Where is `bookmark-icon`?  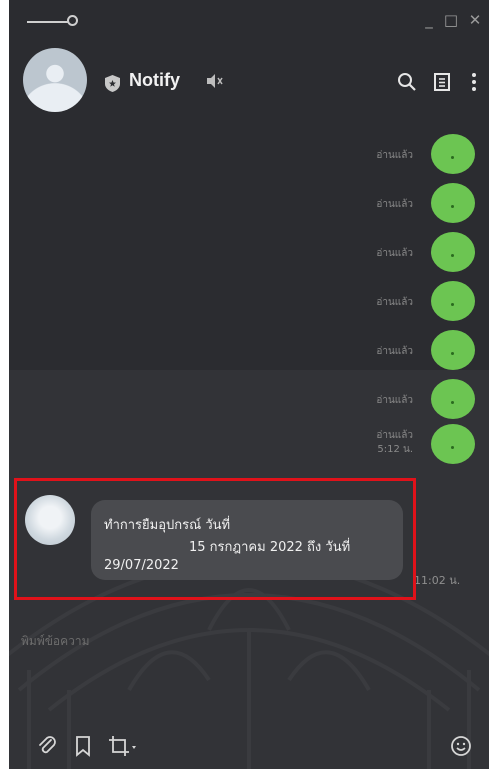 bookmark-icon is located at coordinates (83, 746).